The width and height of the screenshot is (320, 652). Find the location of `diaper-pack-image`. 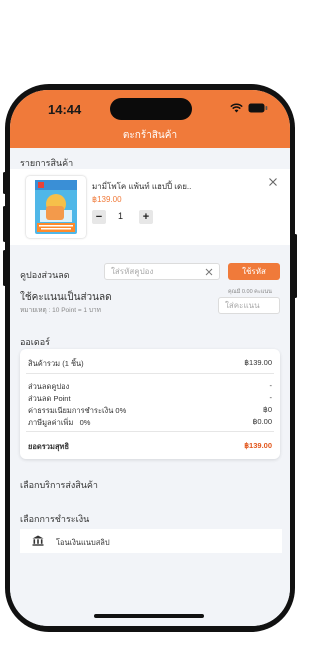

diaper-pack-image is located at coordinates (56, 207).